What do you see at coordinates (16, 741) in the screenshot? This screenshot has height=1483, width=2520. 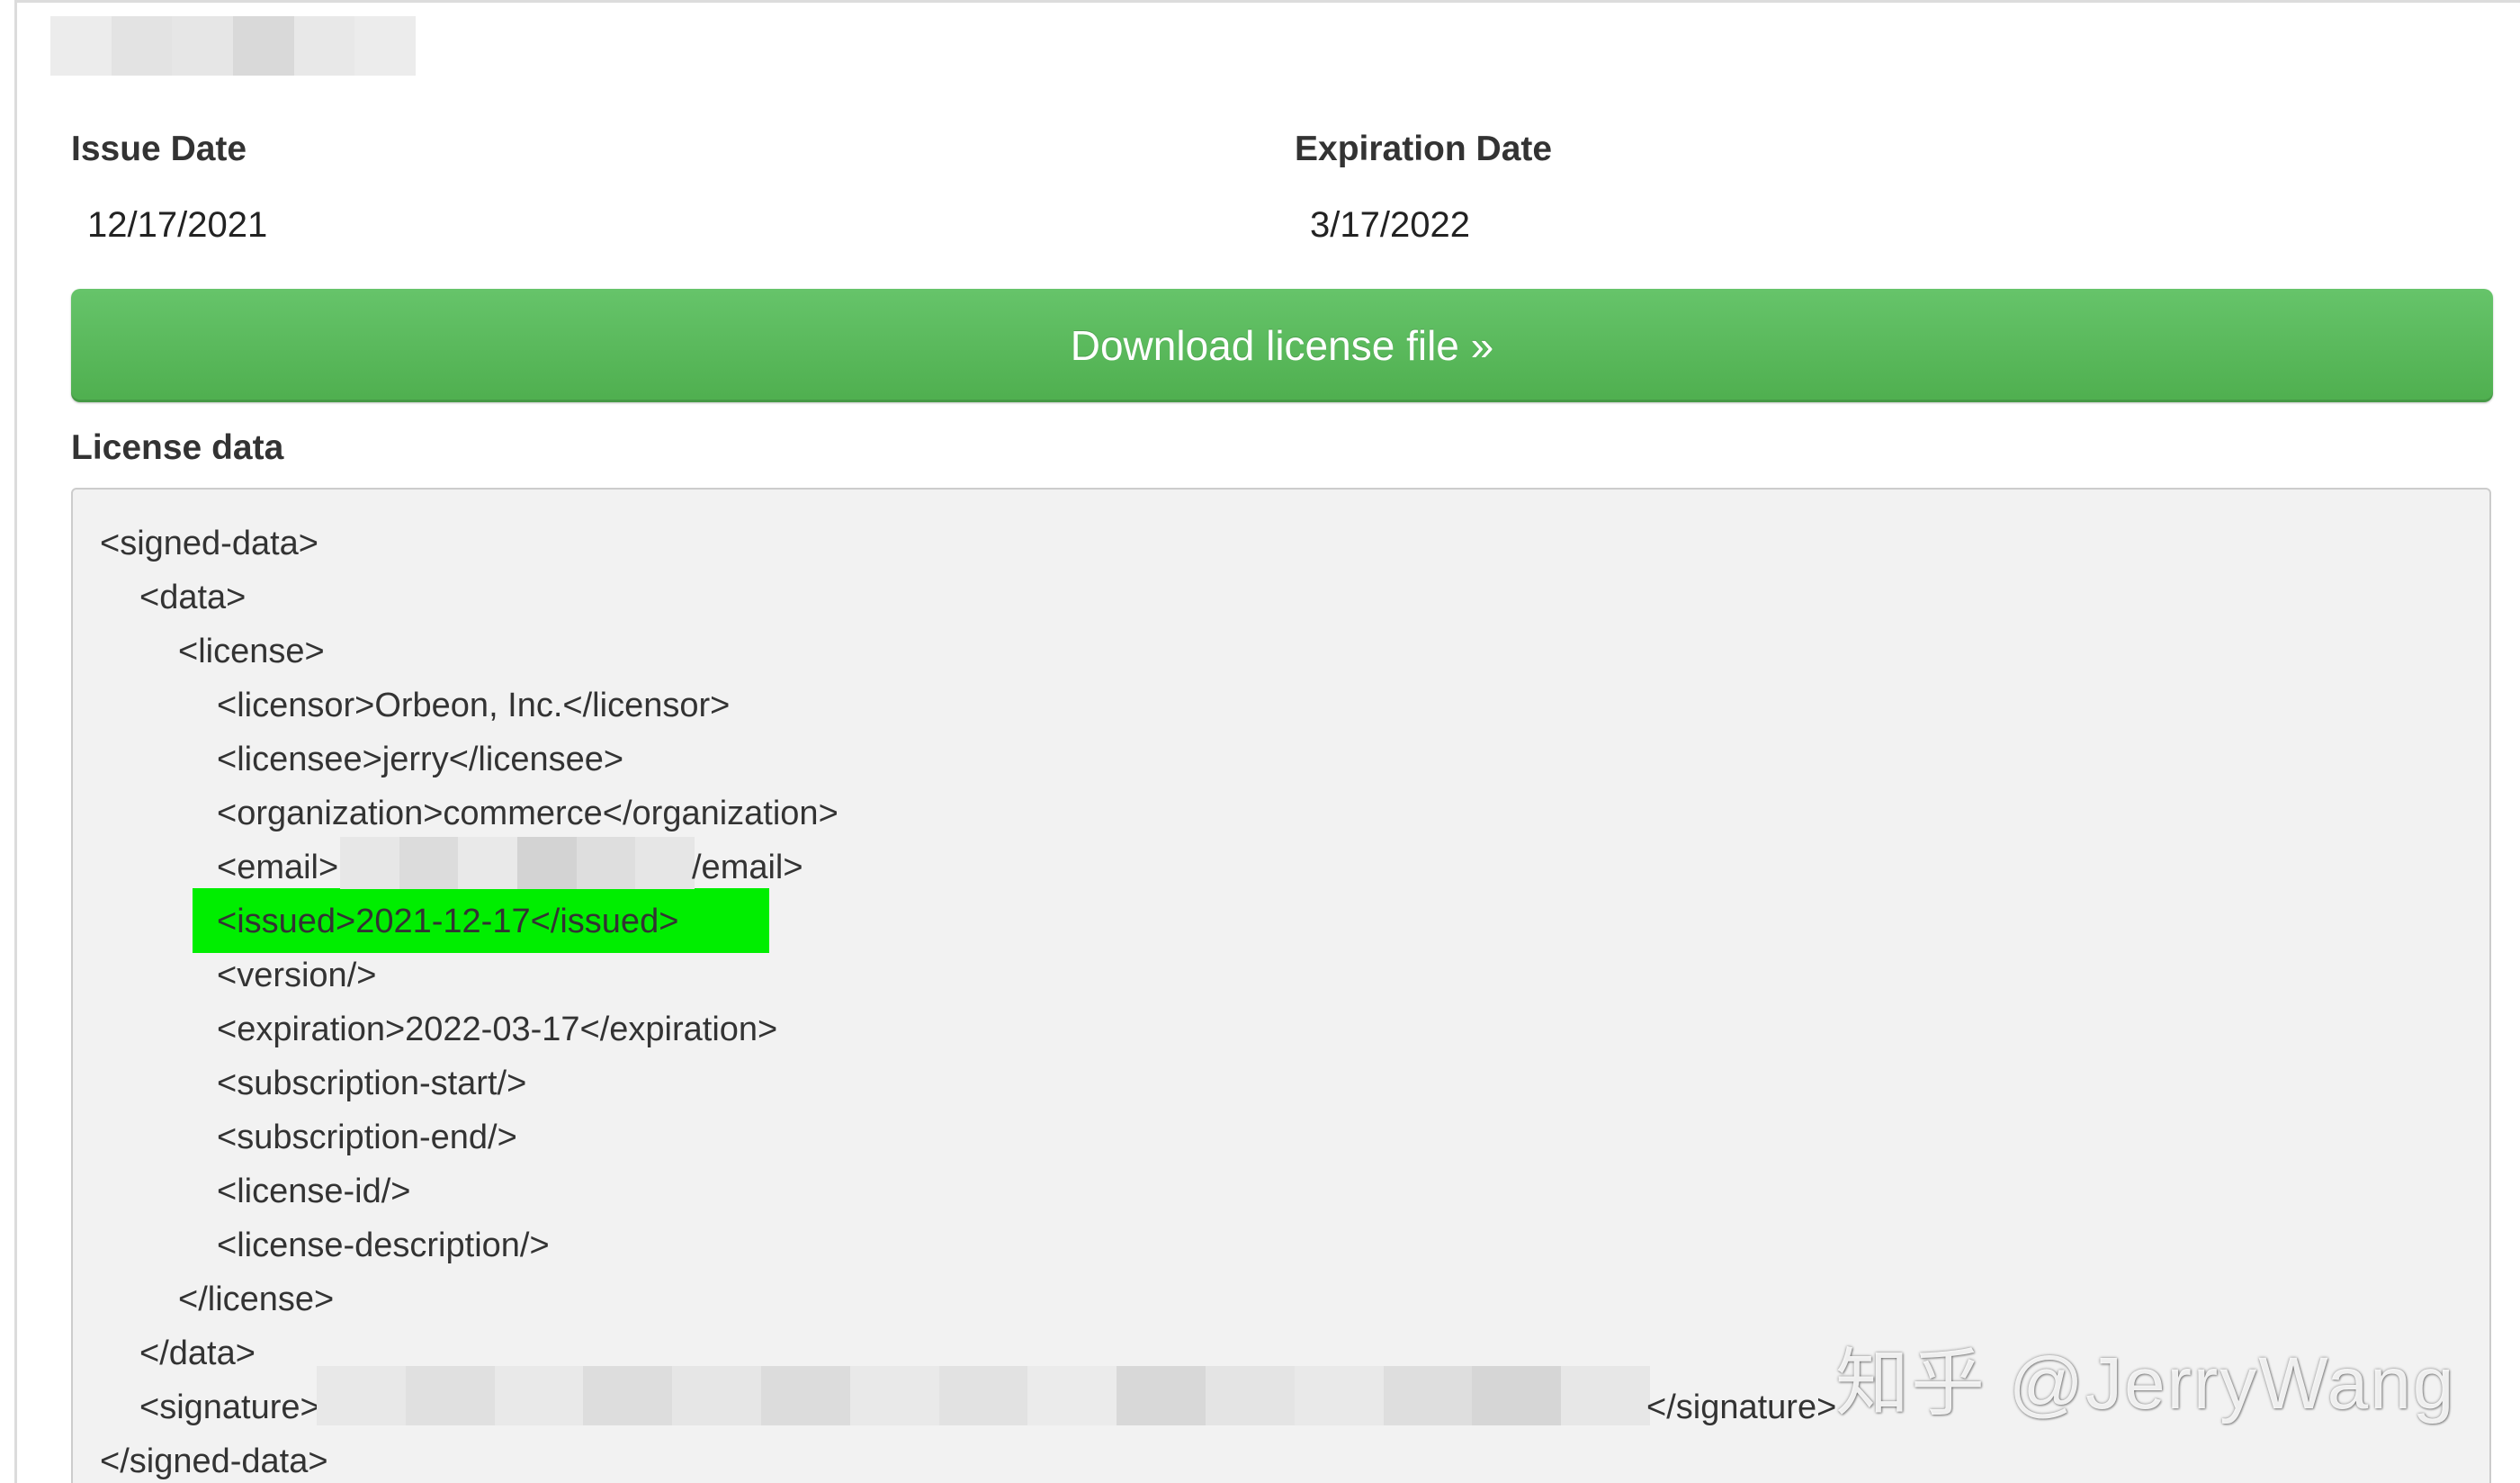 I see `left-border` at bounding box center [16, 741].